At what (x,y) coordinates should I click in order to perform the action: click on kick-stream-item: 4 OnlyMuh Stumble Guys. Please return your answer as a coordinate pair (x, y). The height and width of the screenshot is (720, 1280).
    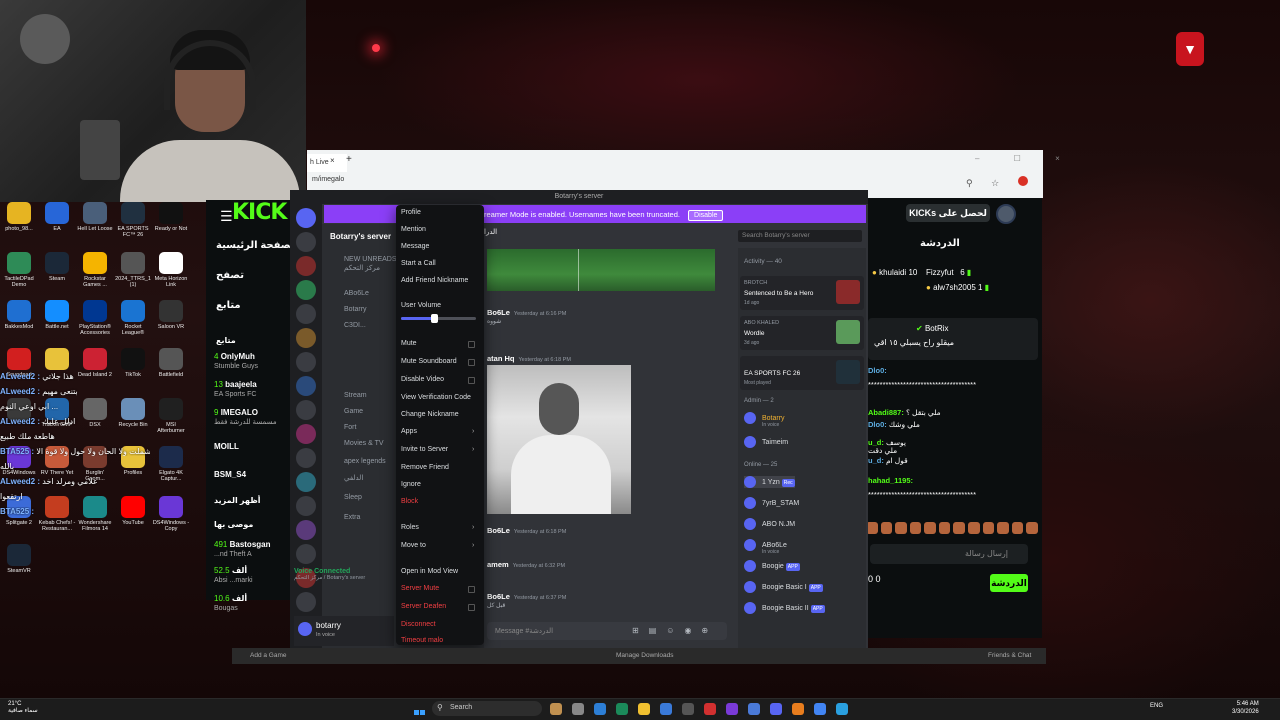
    Looking at the image, I should click on (252, 362).